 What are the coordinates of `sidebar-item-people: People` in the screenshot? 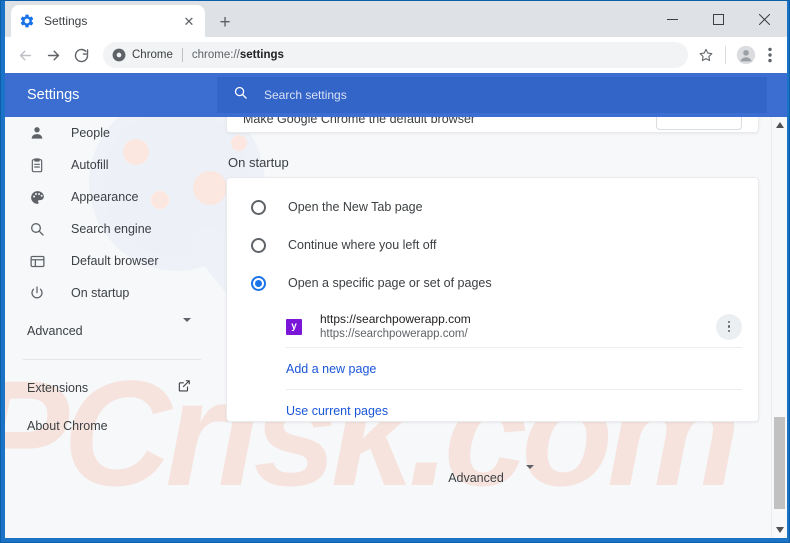 It's located at (108, 133).